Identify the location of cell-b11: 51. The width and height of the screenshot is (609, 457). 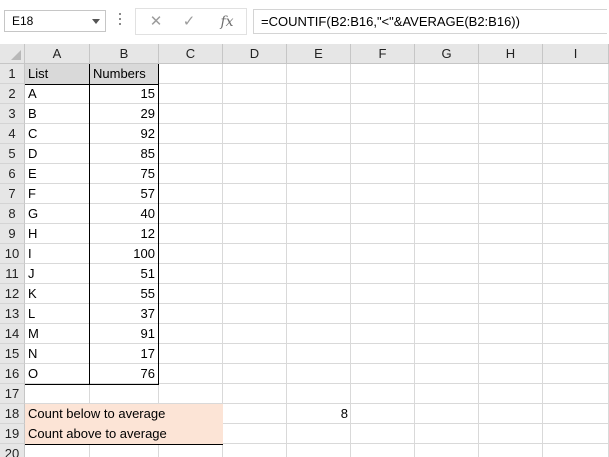
(124, 274).